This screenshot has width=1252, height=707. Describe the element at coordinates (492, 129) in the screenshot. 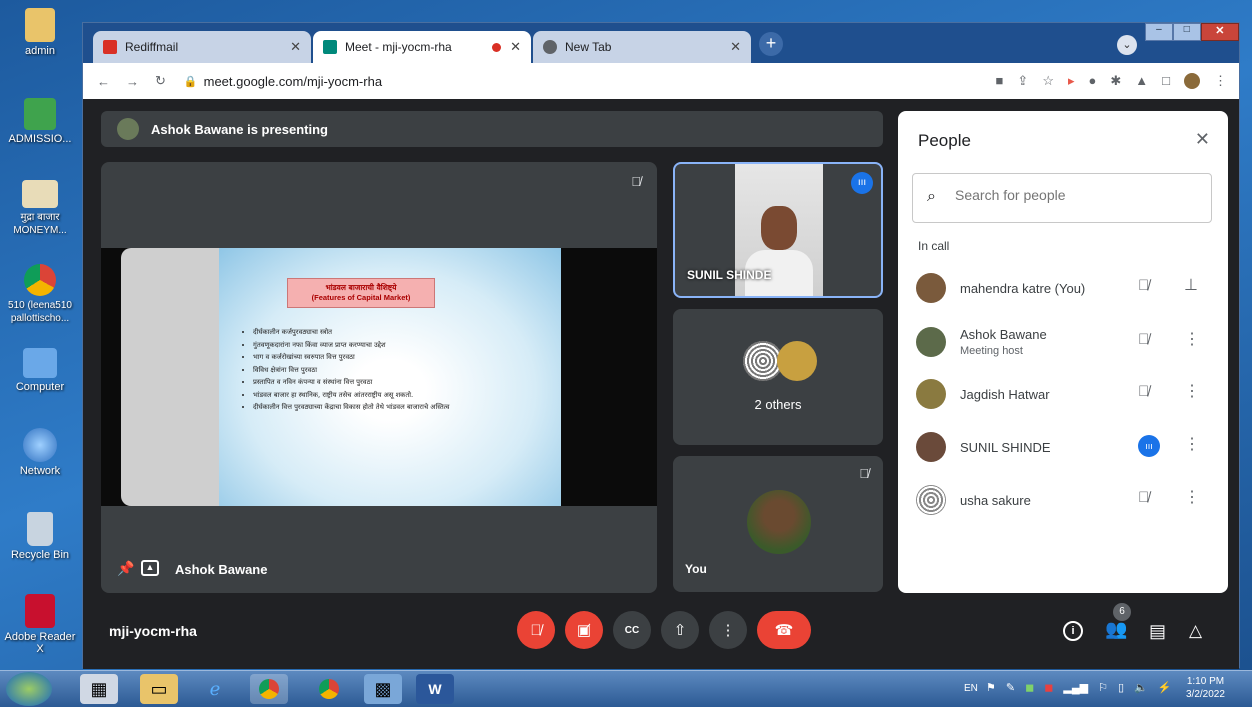

I see `presenting-banner: Ashok Bawane is presenting` at that location.